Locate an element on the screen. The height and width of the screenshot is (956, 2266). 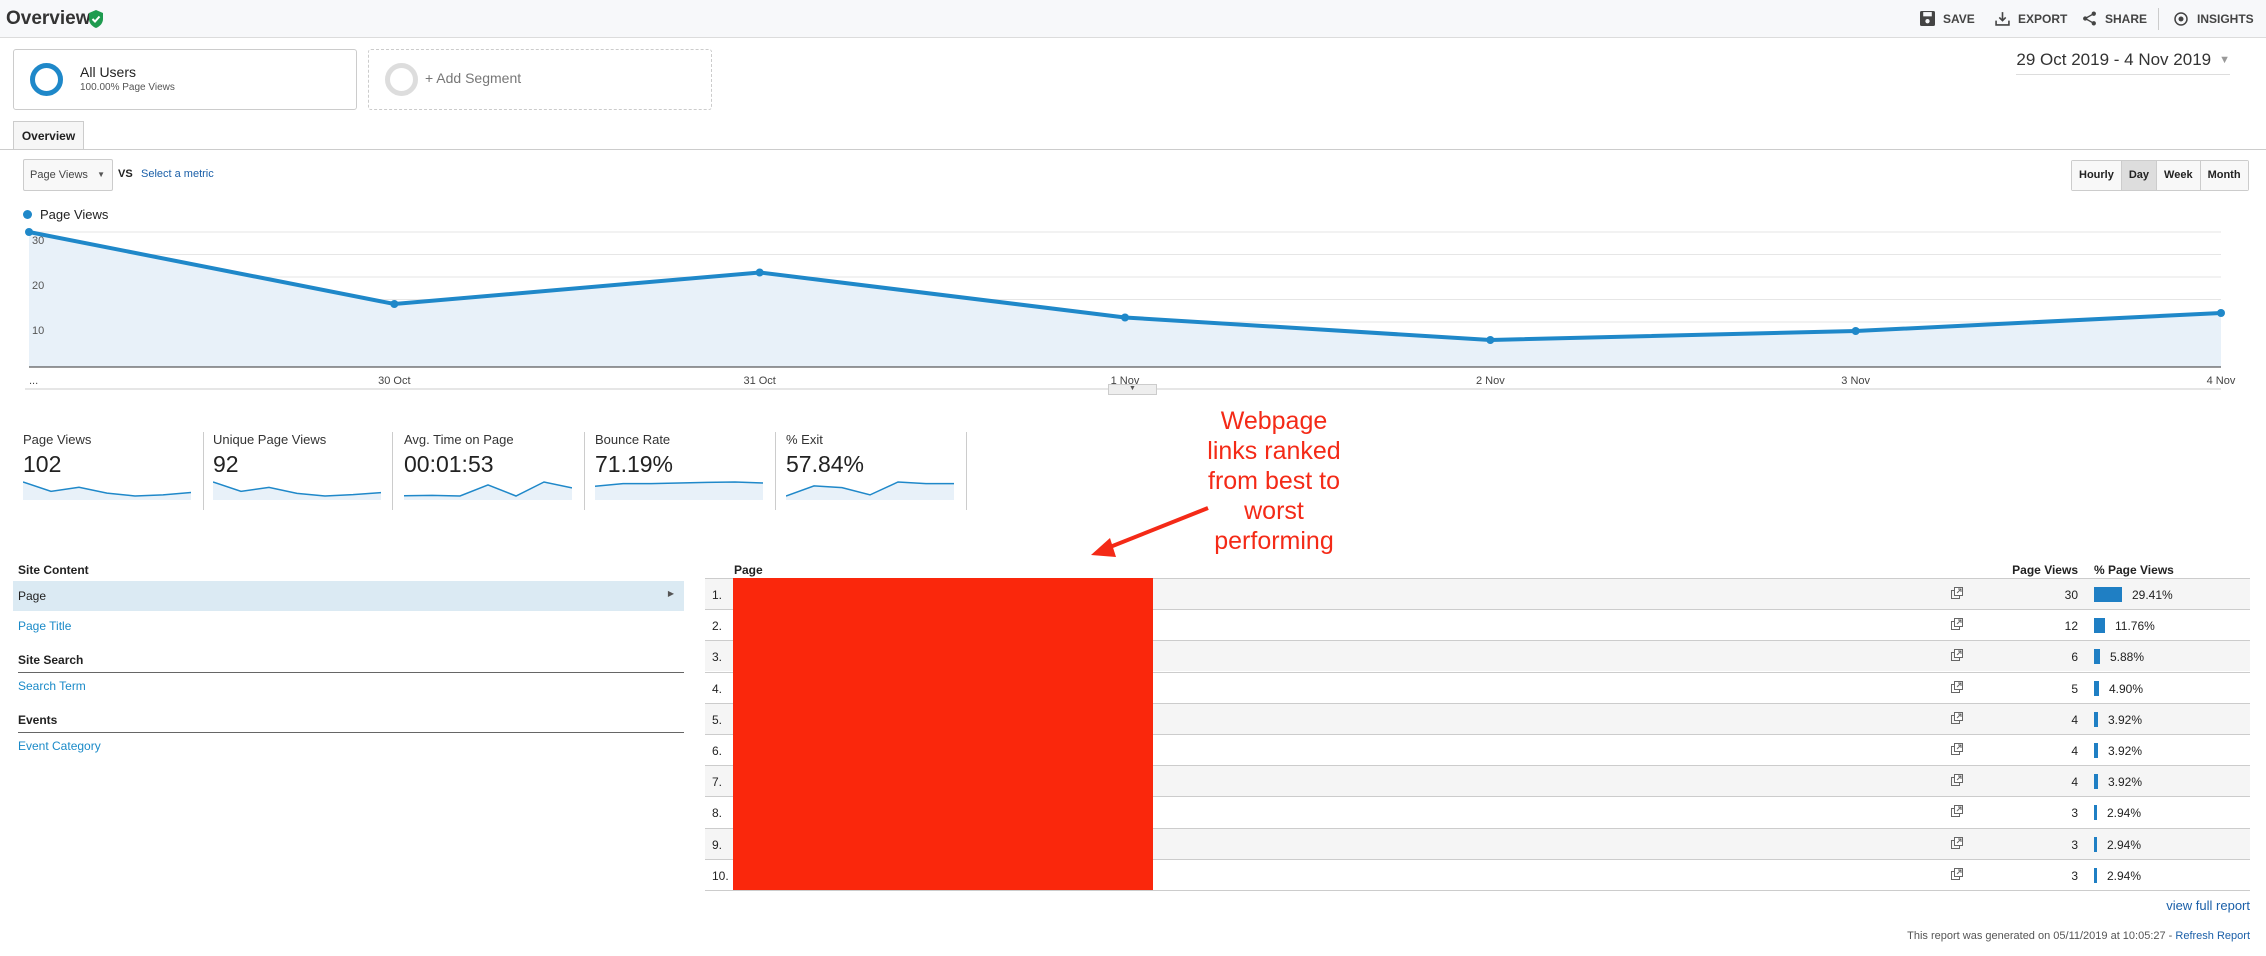
row-rank: 2. is located at coordinates (717, 626).